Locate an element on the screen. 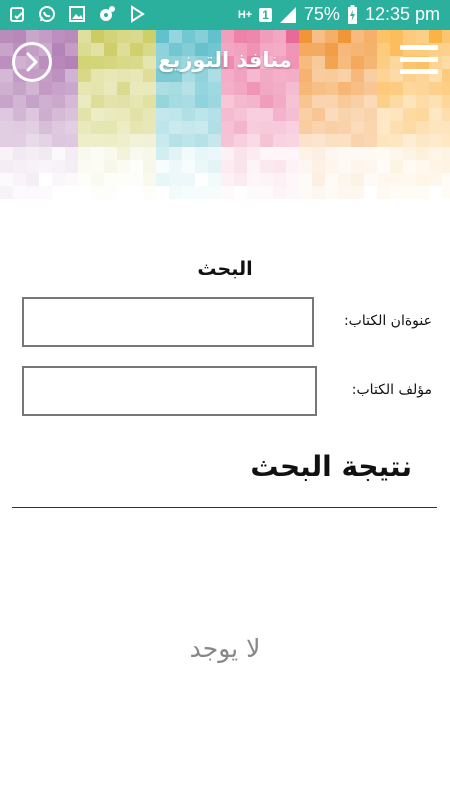  network-type-label: H+ is located at coordinates (245, 14).